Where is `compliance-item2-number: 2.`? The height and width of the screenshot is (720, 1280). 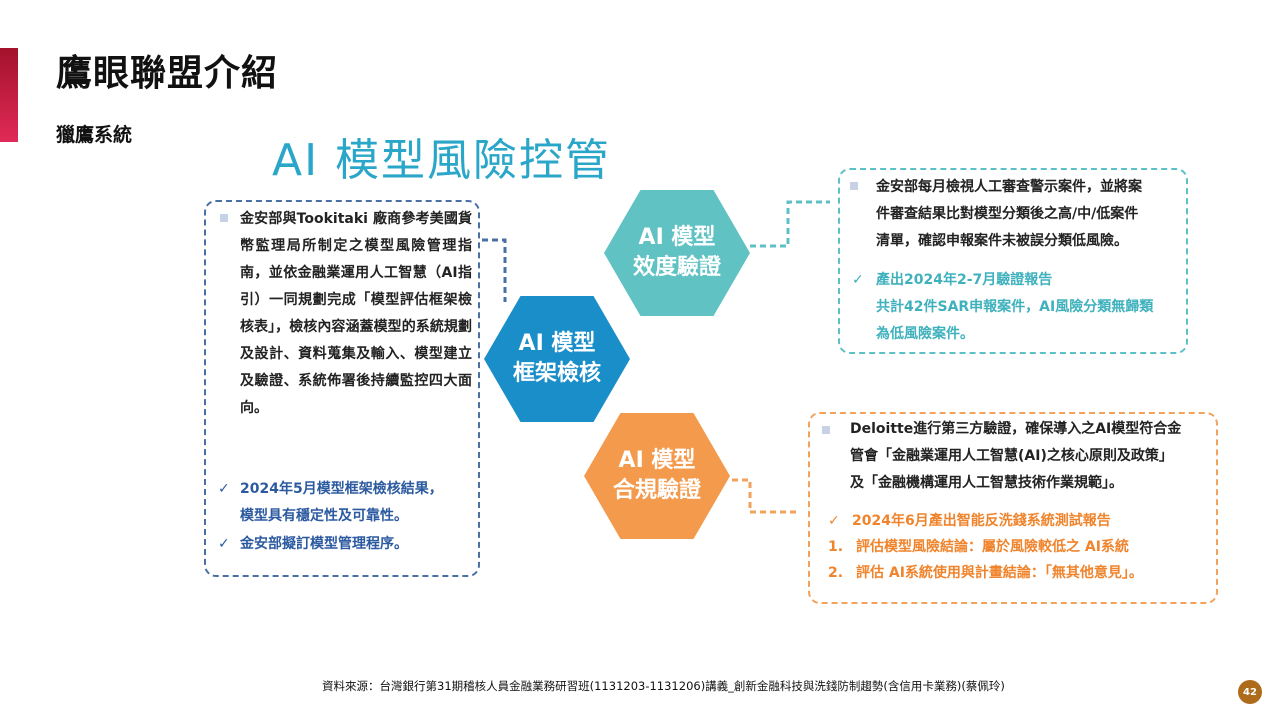 compliance-item2-number: 2. is located at coordinates (836, 573).